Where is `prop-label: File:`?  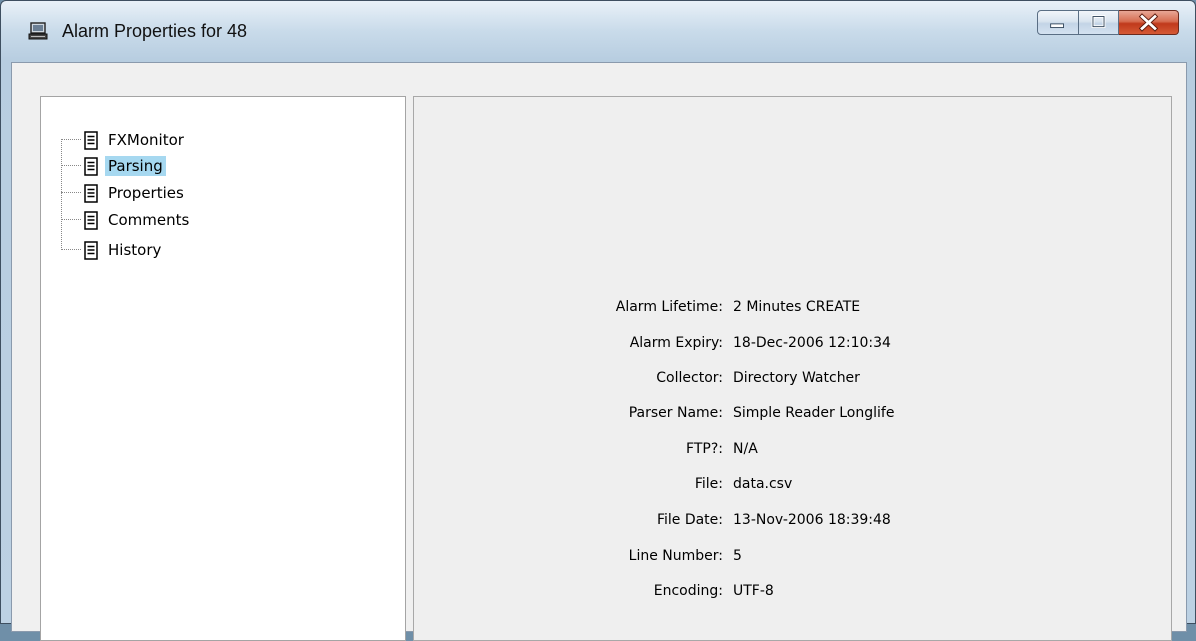
prop-label: File: is located at coordinates (708, 484).